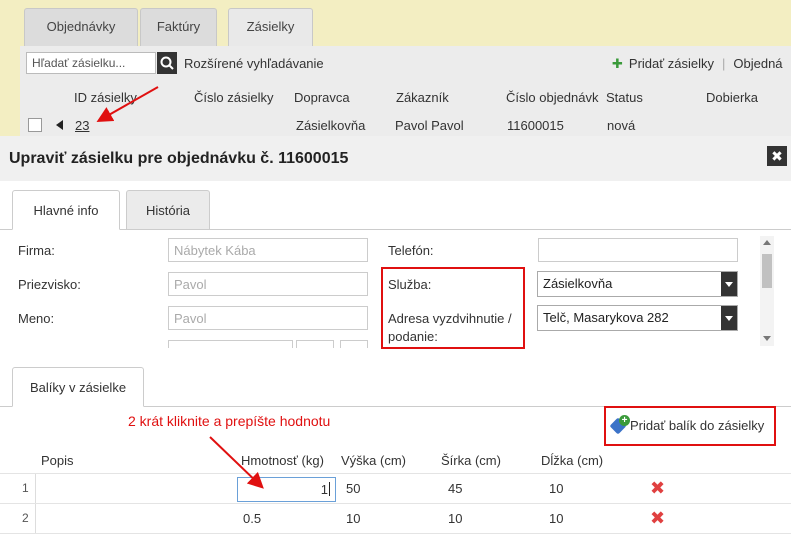 Image resolution: width=791 pixels, height=558 pixels. What do you see at coordinates (18, 488) in the screenshot?
I see `row-number: 1` at bounding box center [18, 488].